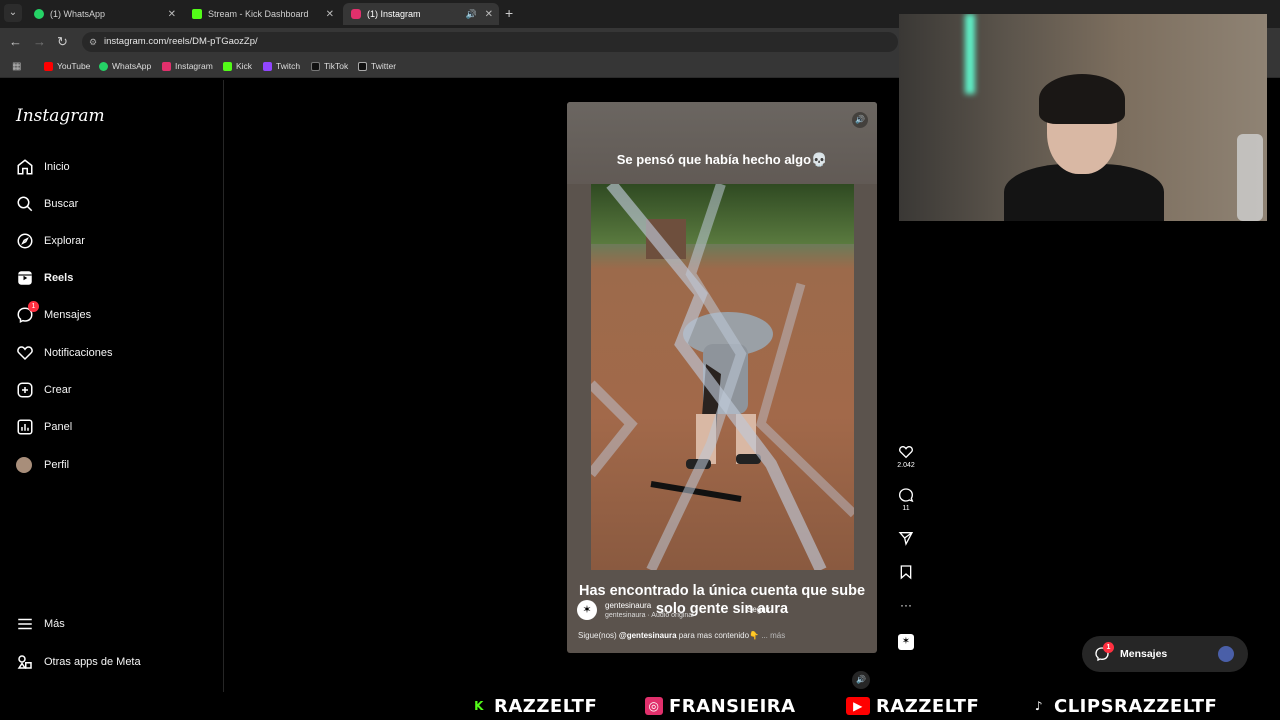  Describe the element at coordinates (906, 495) in the screenshot. I see `comment-icon` at that location.